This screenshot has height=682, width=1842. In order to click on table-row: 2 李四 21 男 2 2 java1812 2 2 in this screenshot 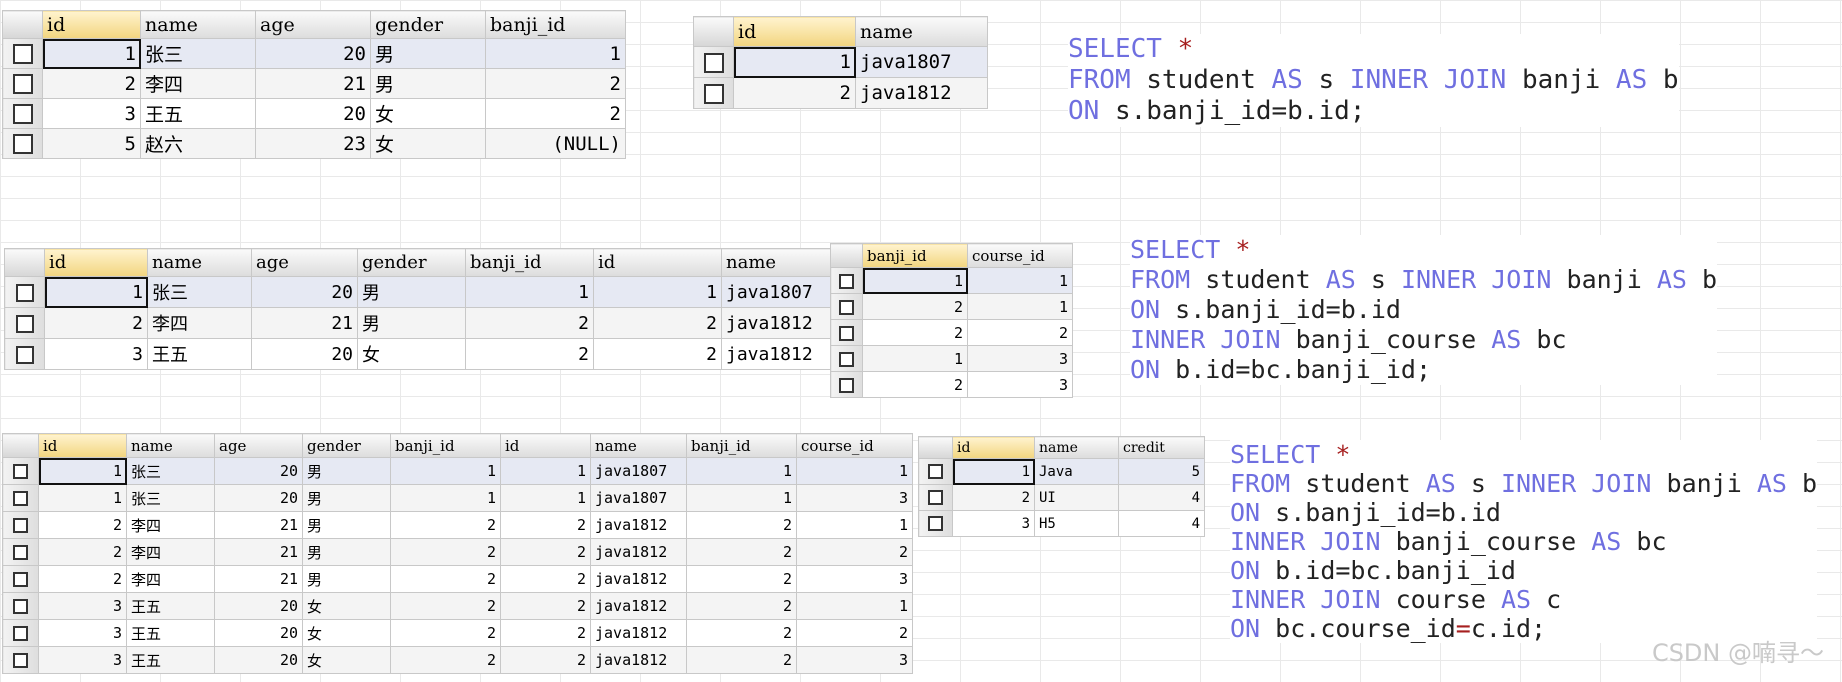, I will do `click(457, 552)`.